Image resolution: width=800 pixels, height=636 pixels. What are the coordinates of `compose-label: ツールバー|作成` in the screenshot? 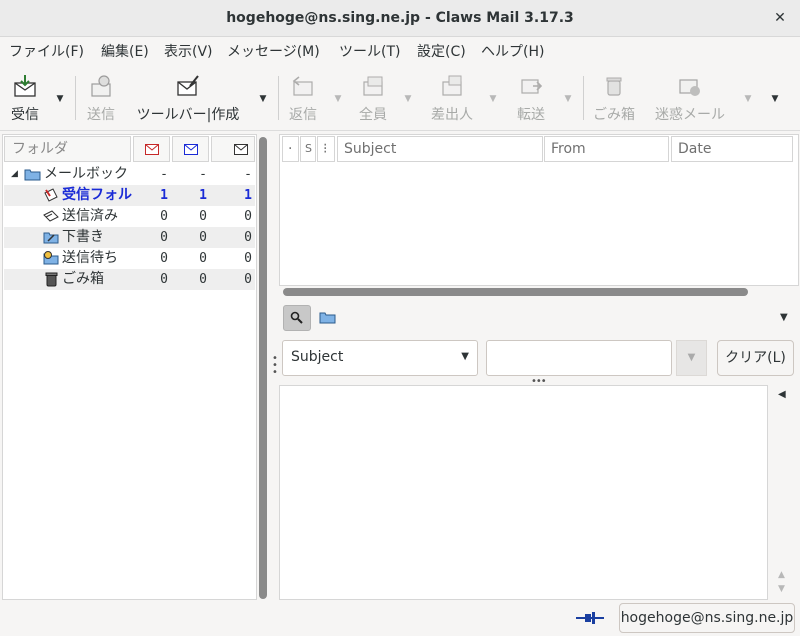 It's located at (188, 115).